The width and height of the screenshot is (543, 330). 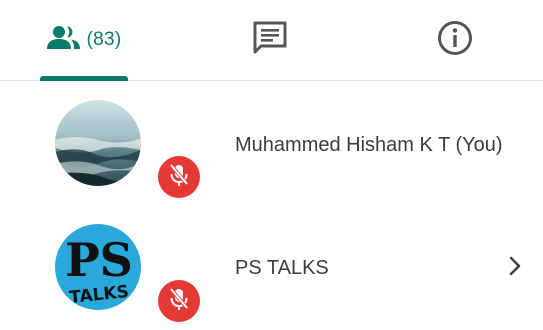 What do you see at coordinates (282, 268) in the screenshot?
I see `participant-name: PS TALKS` at bounding box center [282, 268].